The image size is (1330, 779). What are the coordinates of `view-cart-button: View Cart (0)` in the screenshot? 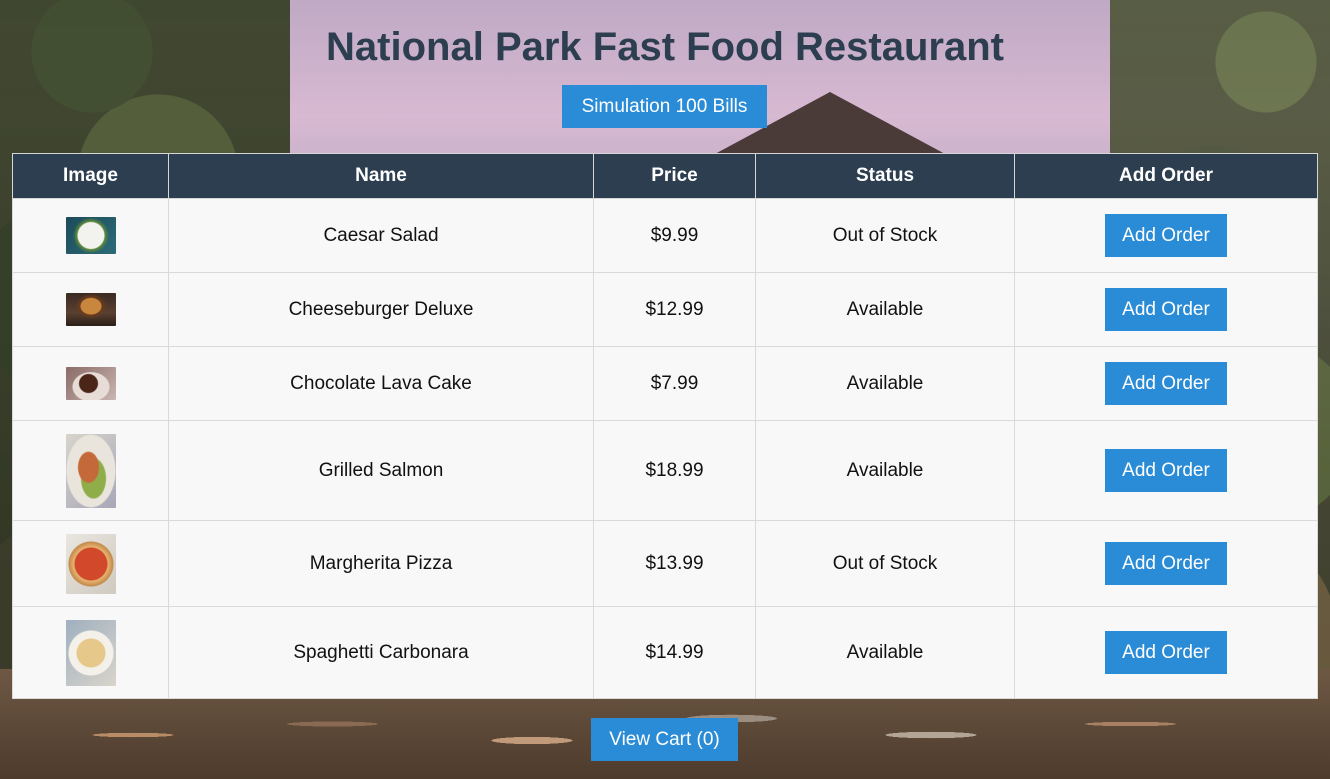 It's located at (664, 739).